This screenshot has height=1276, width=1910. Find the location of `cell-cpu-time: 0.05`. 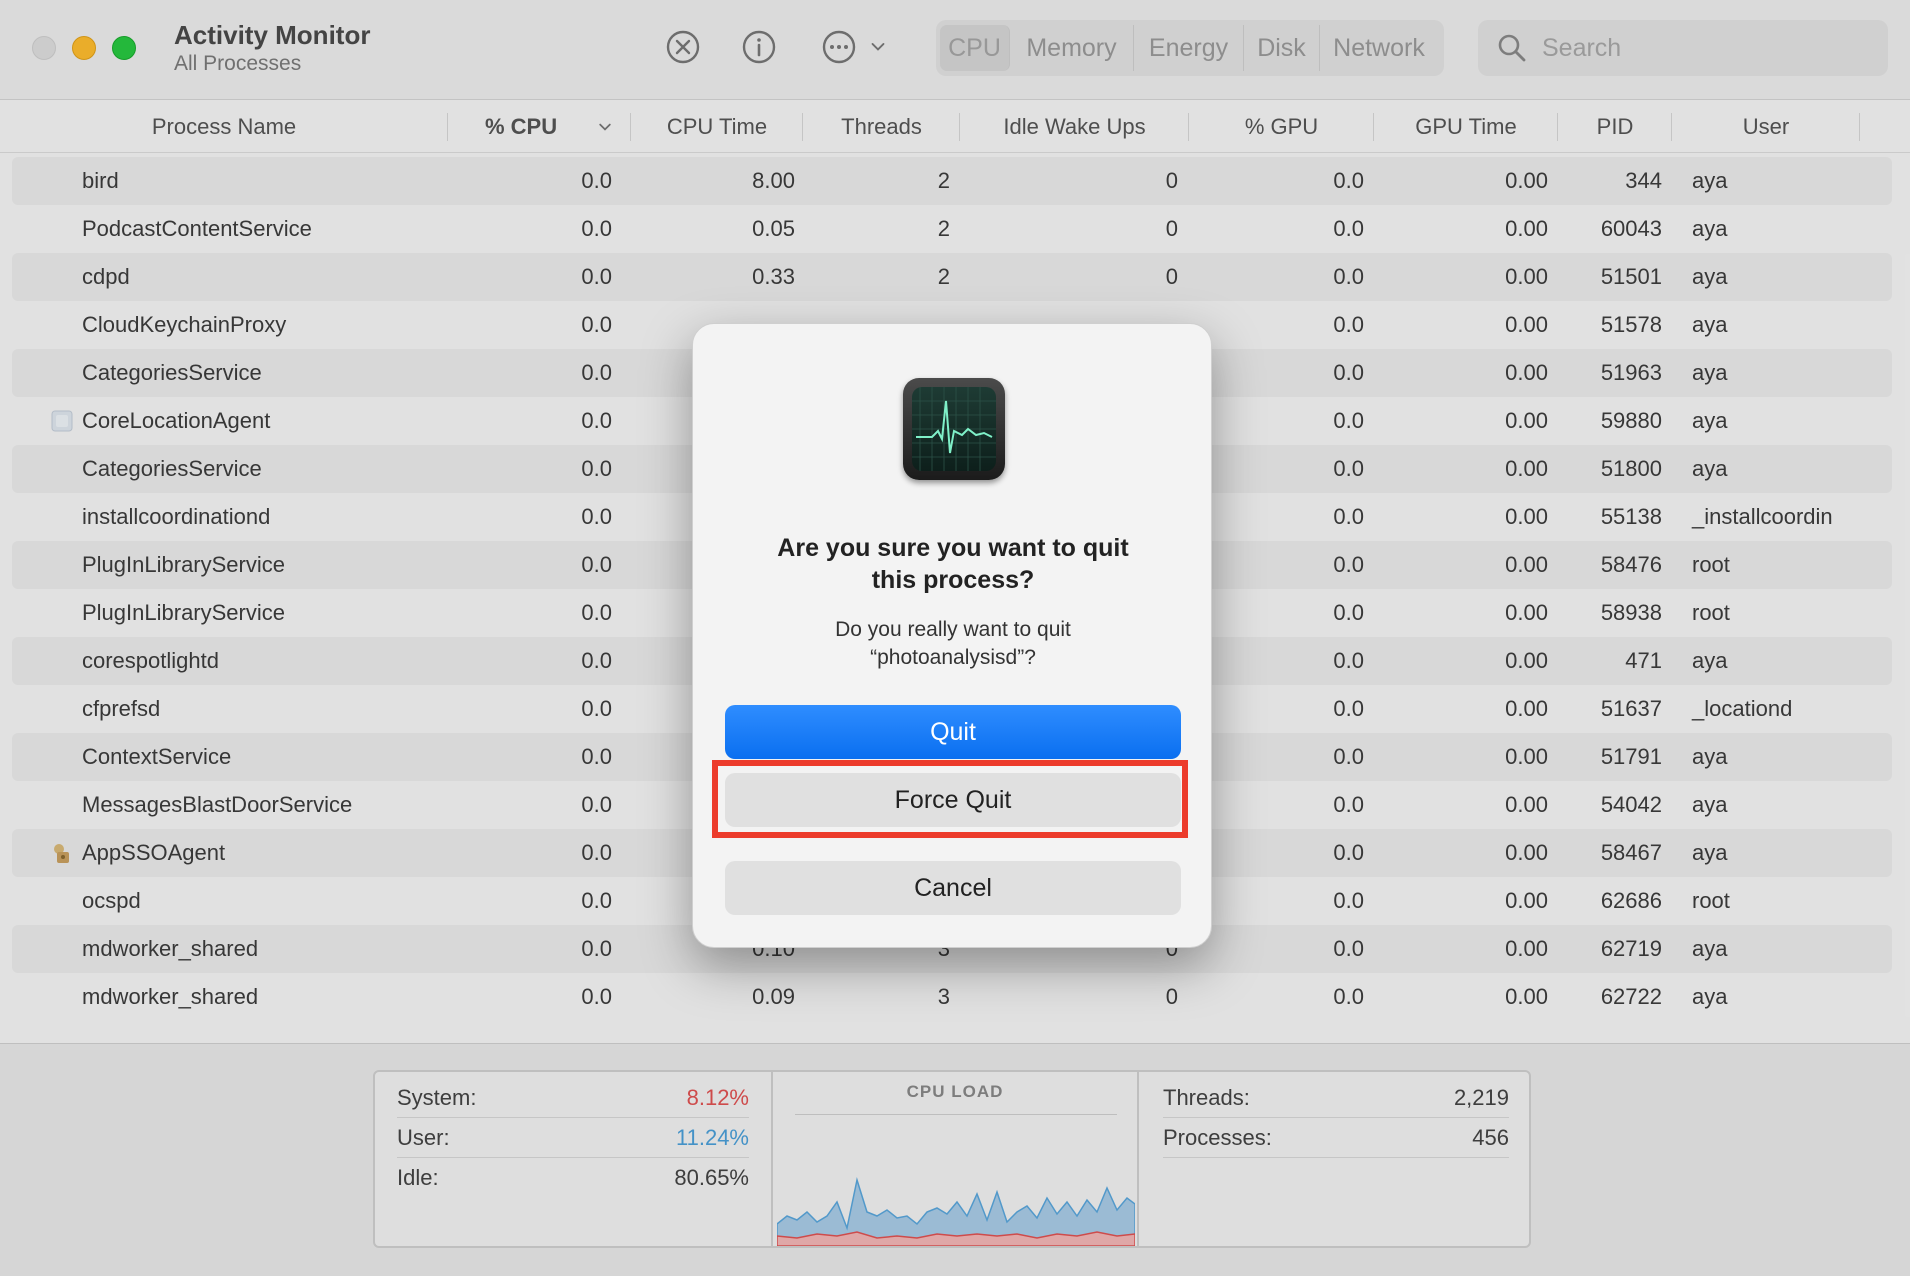

cell-cpu-time: 0.05 is located at coordinates (773, 228).